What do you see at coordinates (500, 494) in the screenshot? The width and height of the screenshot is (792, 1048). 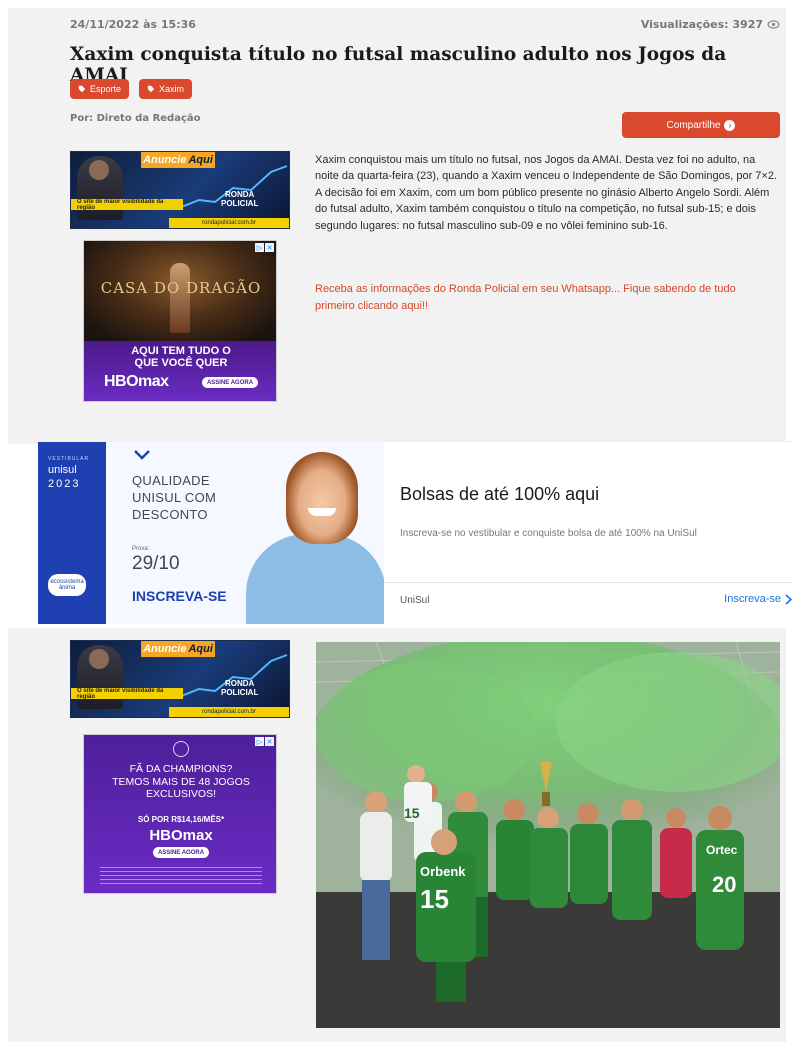 I see `unisul-ad-title: Bolsas de até 100% aqui` at bounding box center [500, 494].